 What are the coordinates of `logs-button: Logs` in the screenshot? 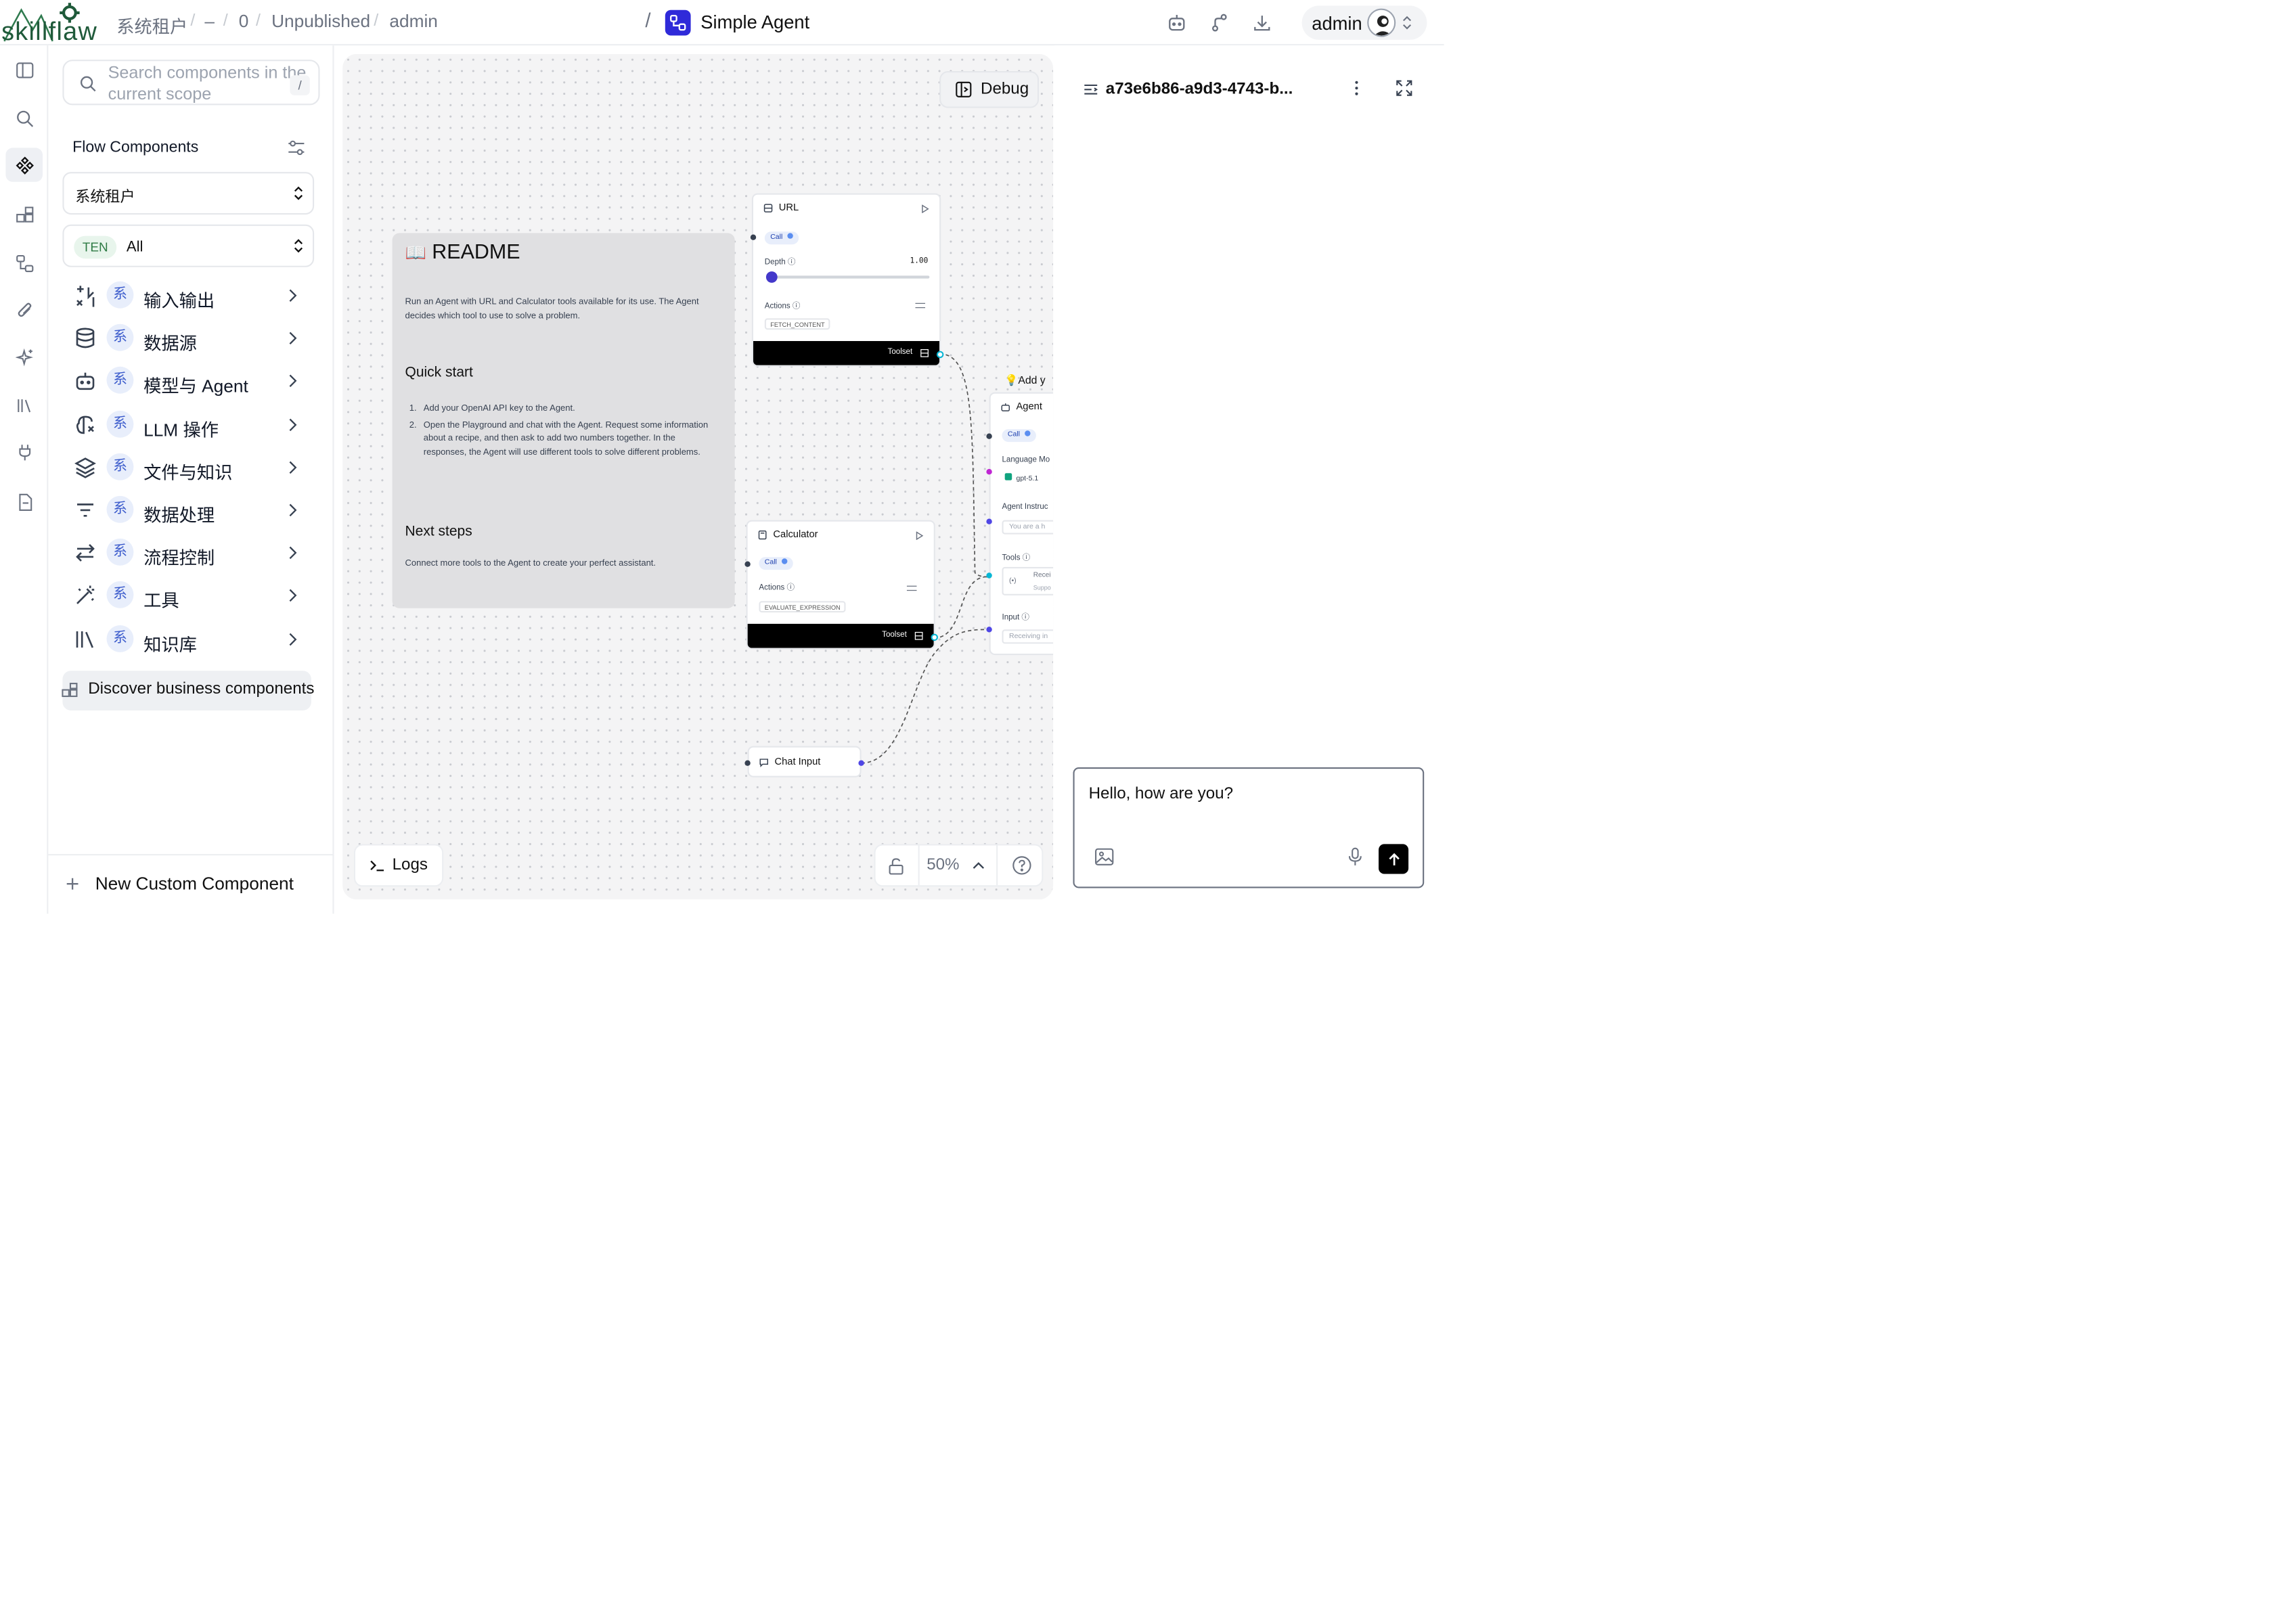 It's located at (398, 865).